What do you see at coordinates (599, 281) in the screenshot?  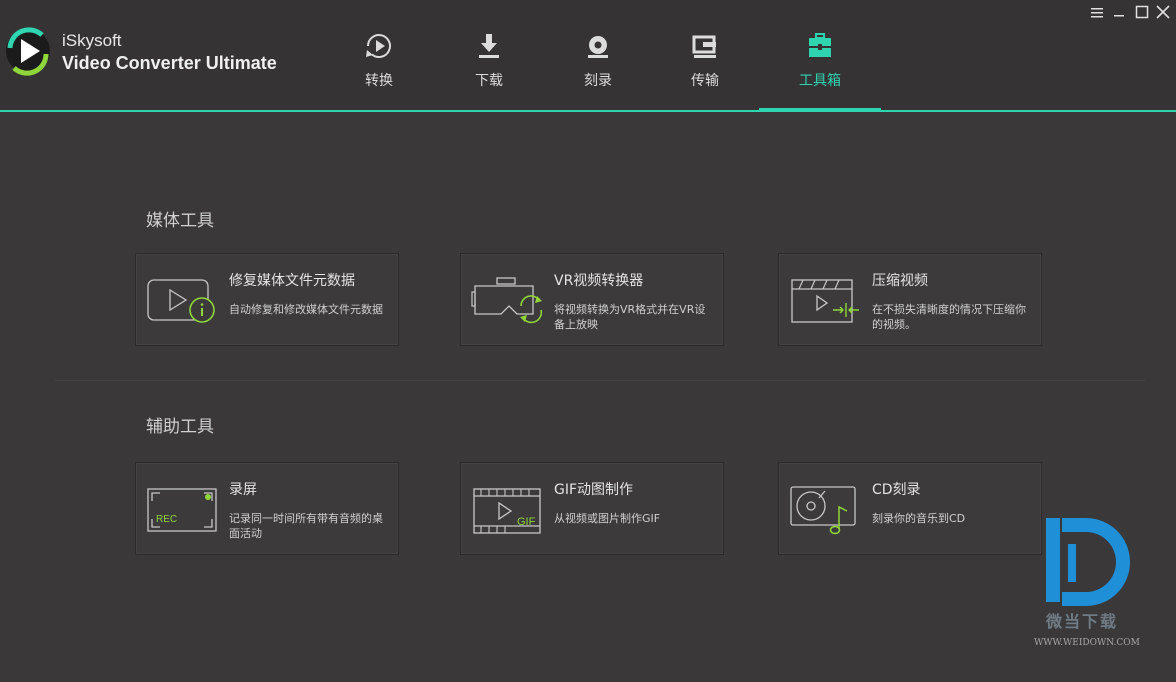 I see `card-title: VR视频转换器` at bounding box center [599, 281].